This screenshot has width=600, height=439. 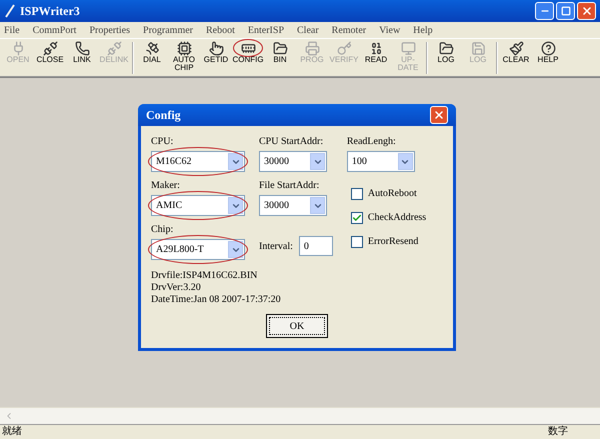 What do you see at coordinates (176, 288) in the screenshot?
I see `info-text: DrvVer:3.20` at bounding box center [176, 288].